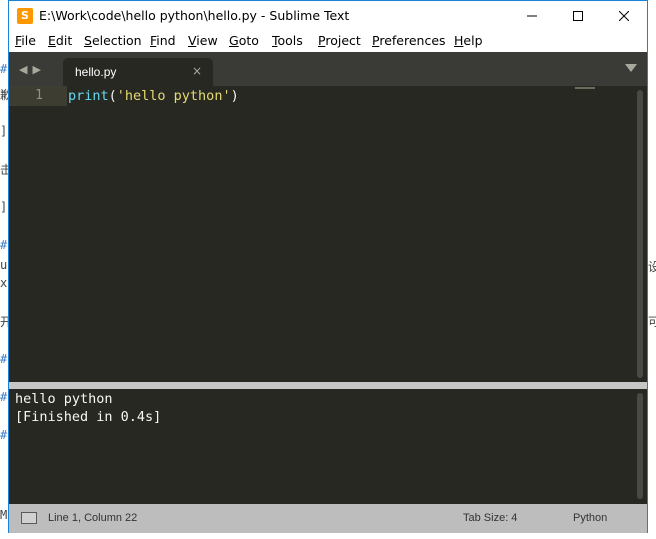 The height and width of the screenshot is (539, 656). Describe the element at coordinates (409, 40) in the screenshot. I see `menu-preferences: Preferences` at that location.